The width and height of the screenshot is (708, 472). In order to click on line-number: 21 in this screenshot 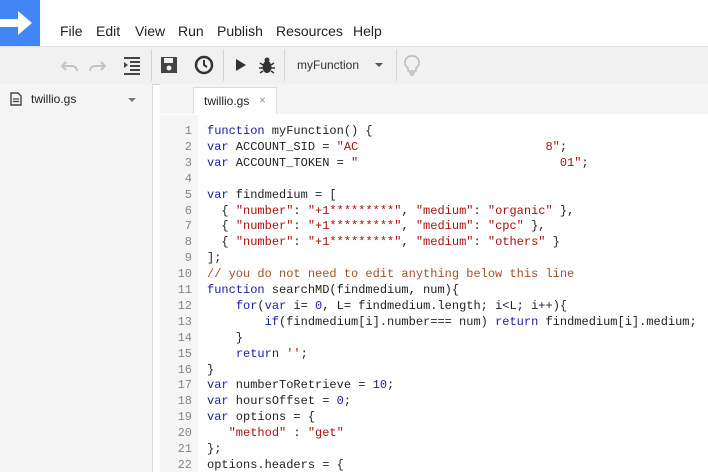, I will do `click(184, 449)`.